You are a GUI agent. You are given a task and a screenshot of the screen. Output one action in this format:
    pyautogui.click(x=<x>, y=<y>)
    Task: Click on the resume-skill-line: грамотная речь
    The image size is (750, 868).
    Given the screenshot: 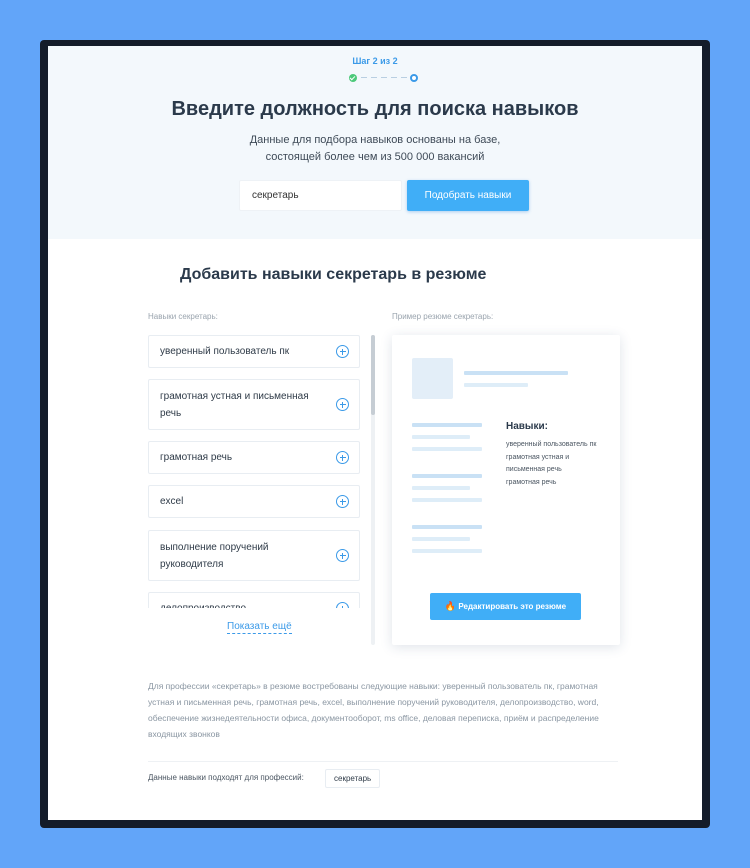 What is the action you would take?
    pyautogui.click(x=531, y=482)
    